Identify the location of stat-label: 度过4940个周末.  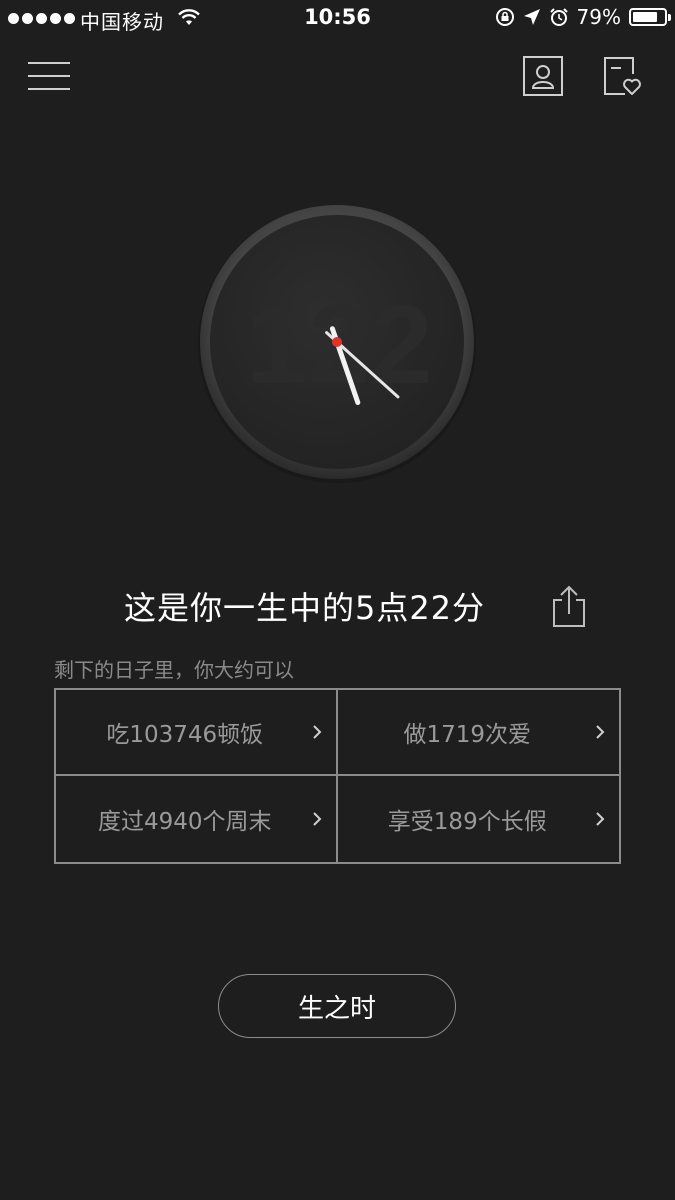
(184, 822).